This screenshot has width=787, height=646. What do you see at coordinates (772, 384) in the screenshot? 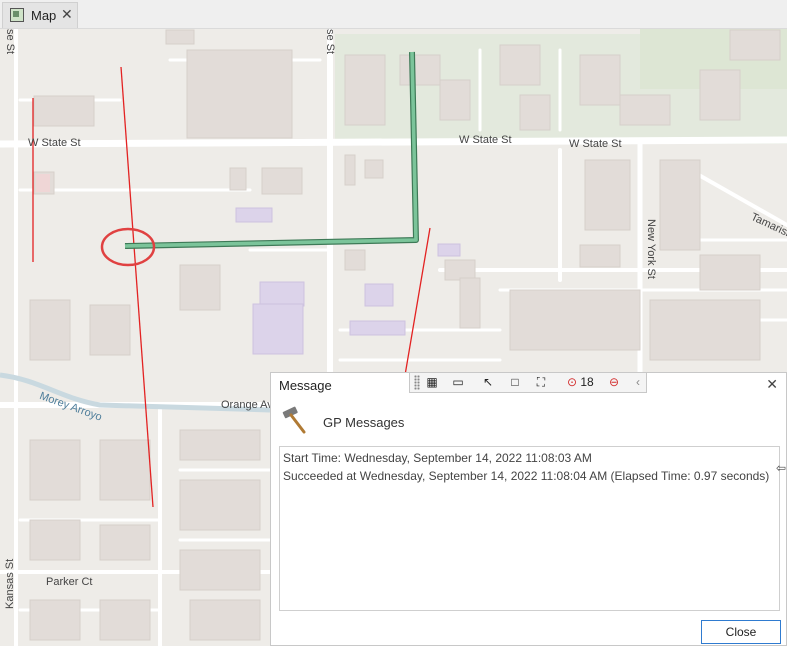
I see `close-icon: ✕` at bounding box center [772, 384].